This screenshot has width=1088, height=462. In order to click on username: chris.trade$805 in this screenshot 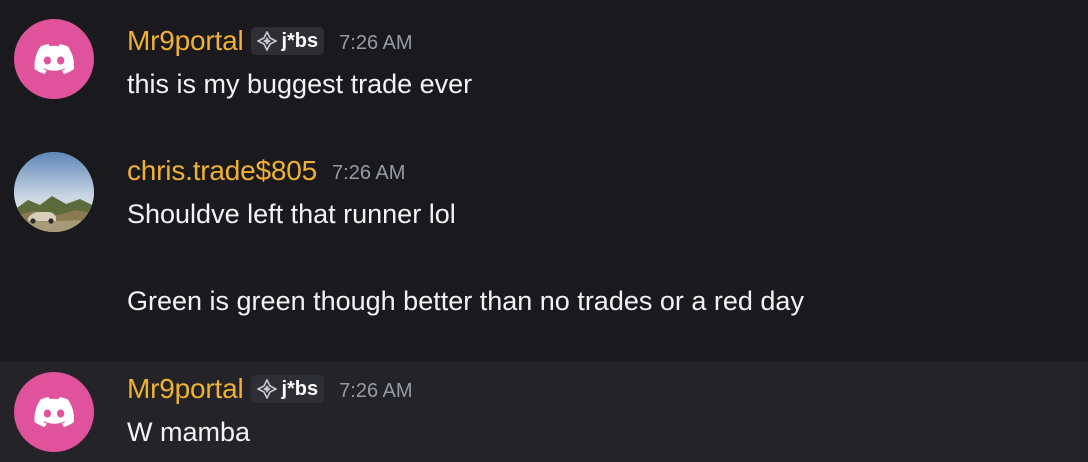, I will do `click(222, 171)`.